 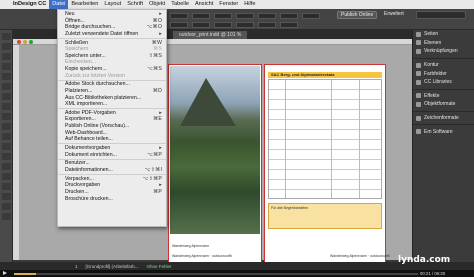 I want to click on menu-app-name: InDesign CC, so click(x=29, y=4).